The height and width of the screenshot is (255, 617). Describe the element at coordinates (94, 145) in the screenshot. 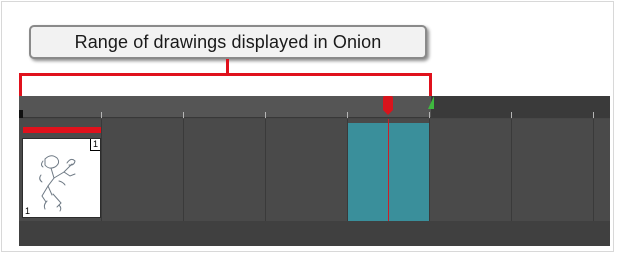

I see `drawing-number-badge: 1` at that location.